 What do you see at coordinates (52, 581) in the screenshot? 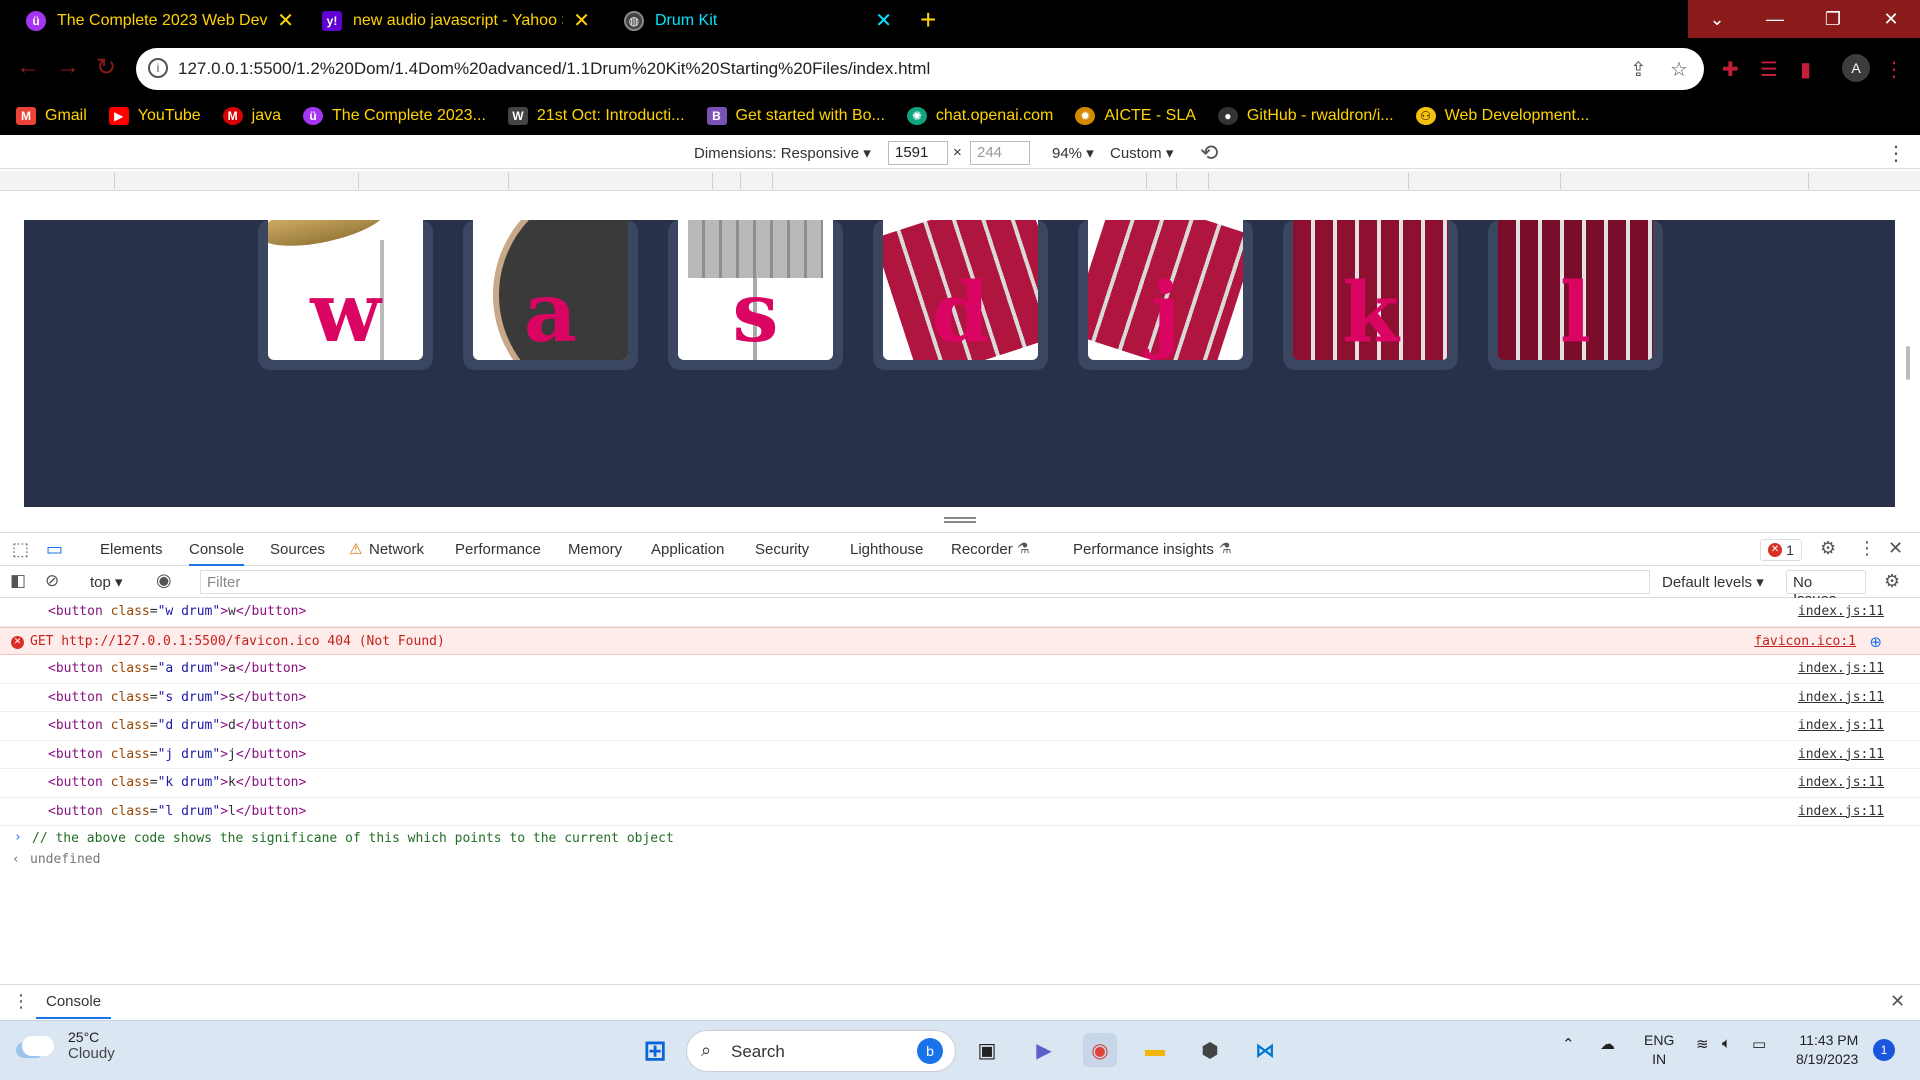
I see `clear-console-icon: ⊘` at bounding box center [52, 581].